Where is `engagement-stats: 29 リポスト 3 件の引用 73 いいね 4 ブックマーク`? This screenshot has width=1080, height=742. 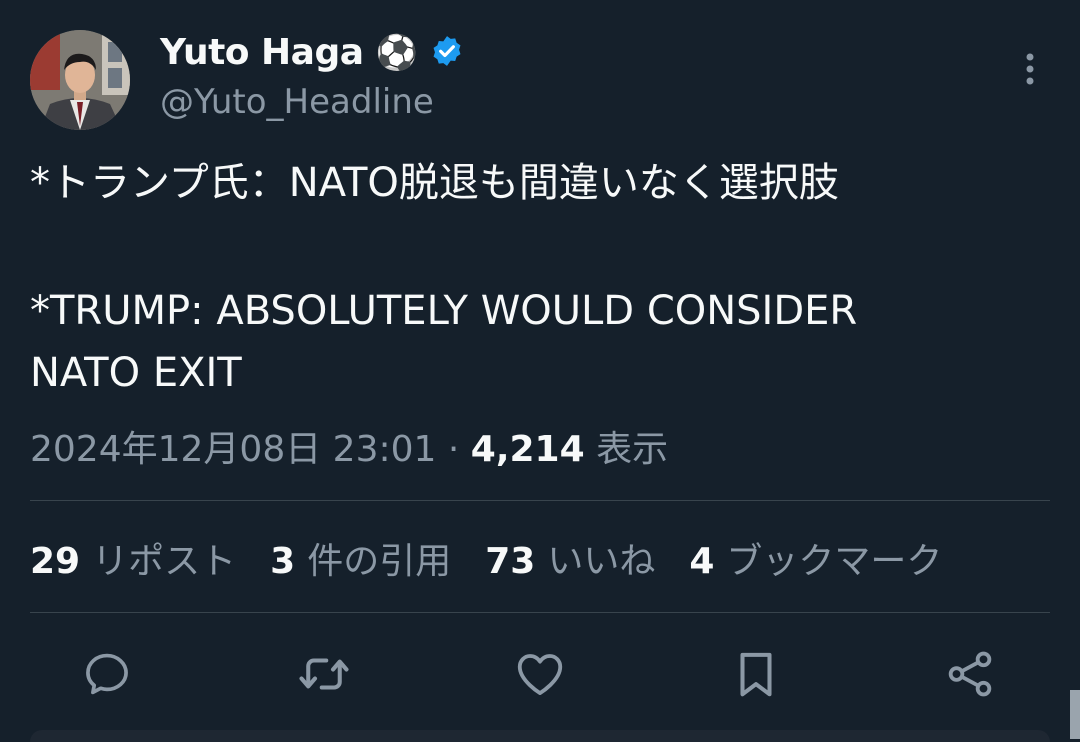 engagement-stats: 29 リポスト 3 件の引用 73 いいね 4 ブックマーク is located at coordinates (486, 558).